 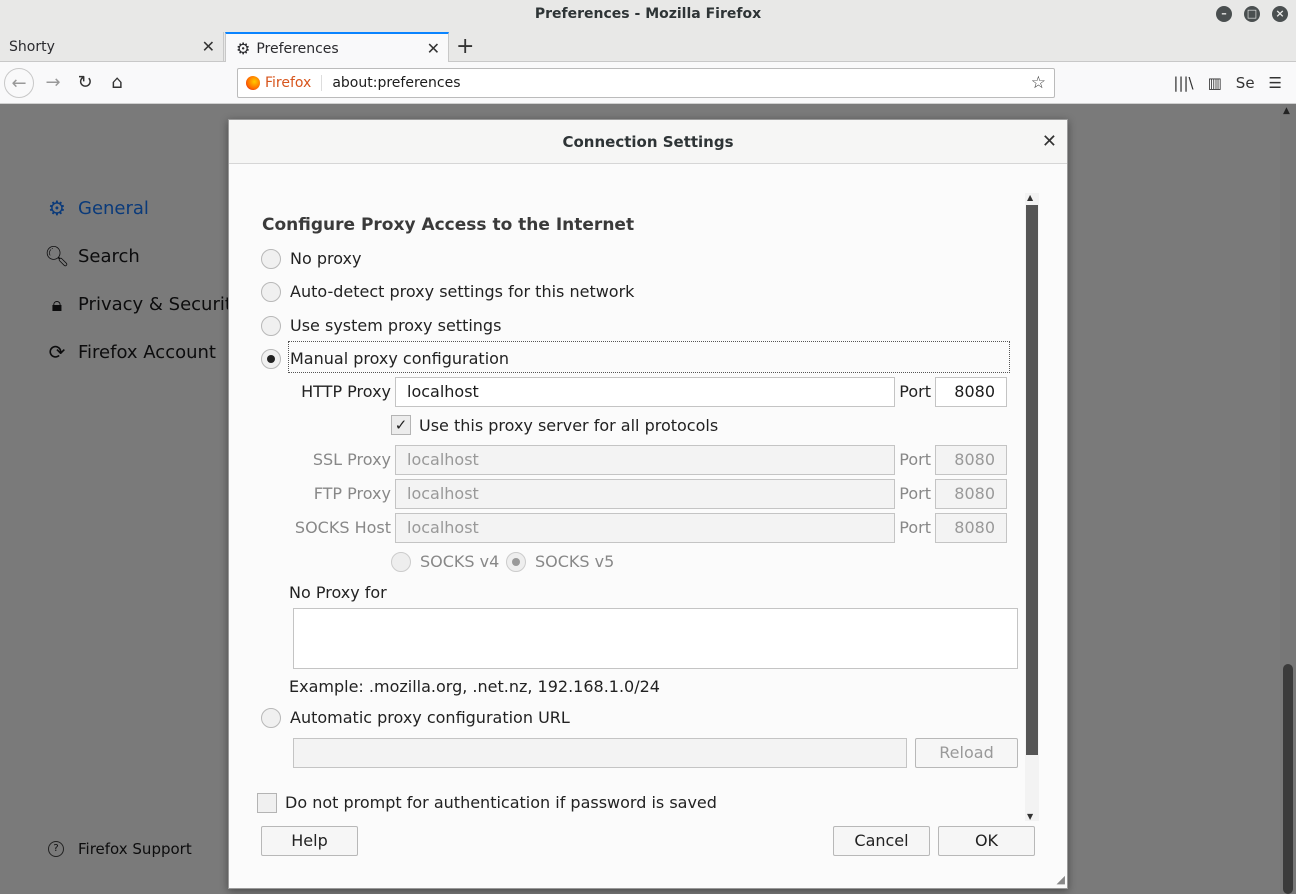 I want to click on radio-auto-detect, so click(x=271, y=292).